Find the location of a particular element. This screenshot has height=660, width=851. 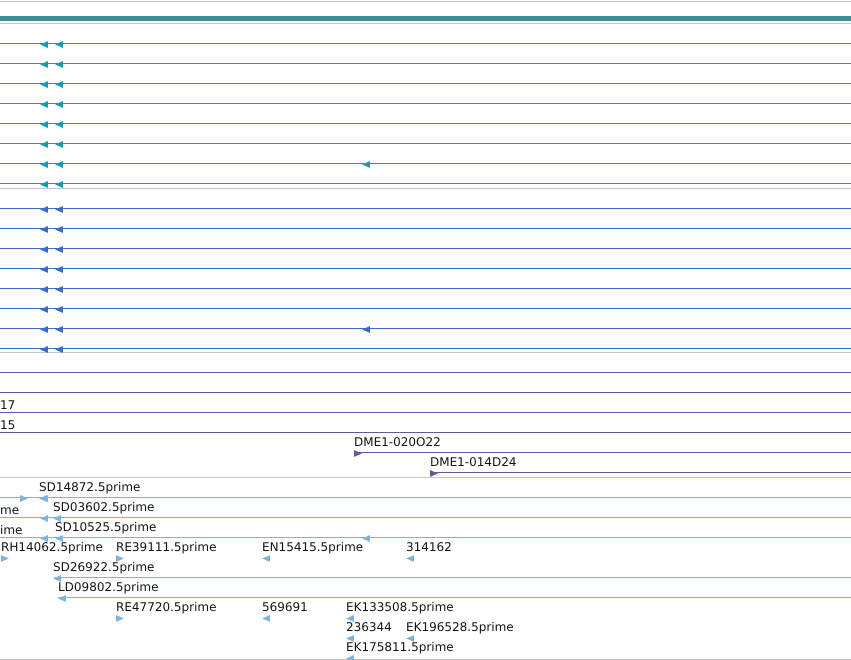

feature-label: SD10525.5prime is located at coordinates (105, 527).